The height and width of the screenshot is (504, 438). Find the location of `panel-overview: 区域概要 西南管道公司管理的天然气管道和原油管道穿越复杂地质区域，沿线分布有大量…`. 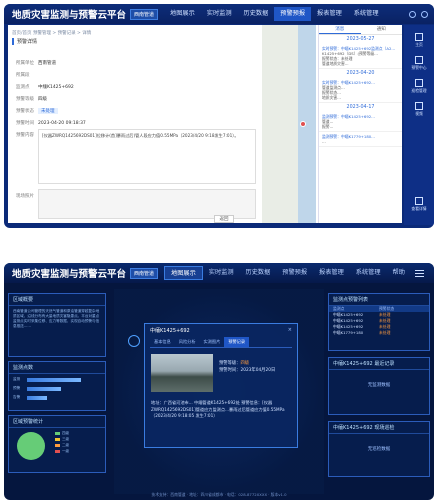

panel-overview: 区域概要 西南管道公司管理的天然气管道和原油管道穿越复杂地质区域，沿线分布有大量… is located at coordinates (57, 325).